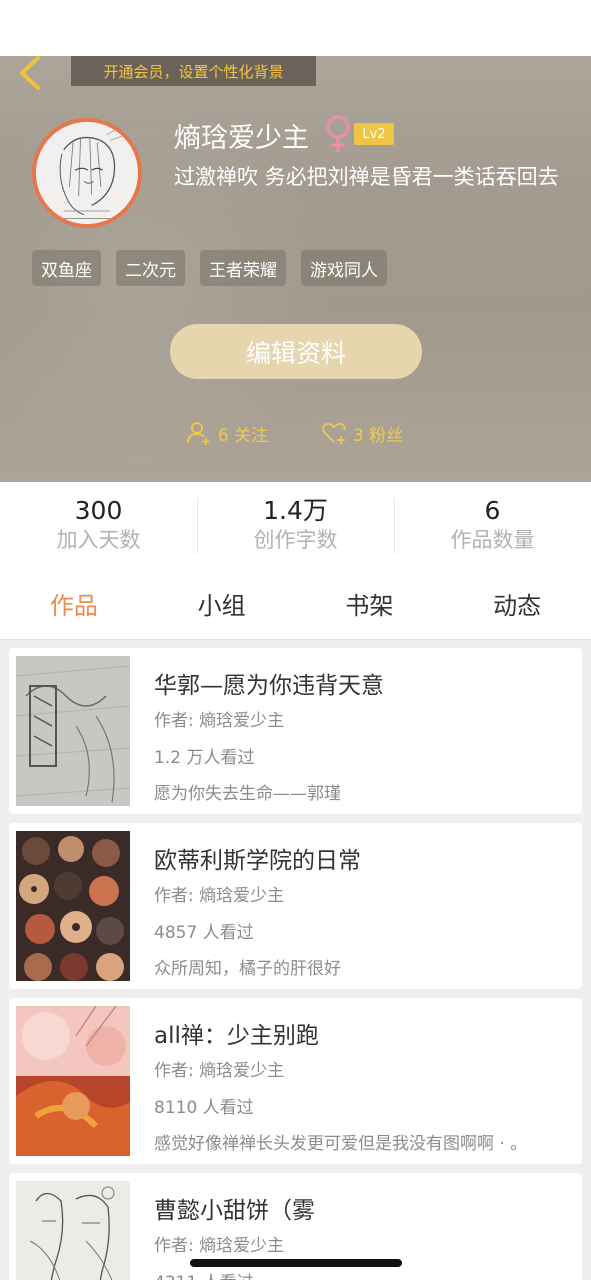 The height and width of the screenshot is (1280, 591). I want to click on level-badge: Lv2, so click(374, 134).